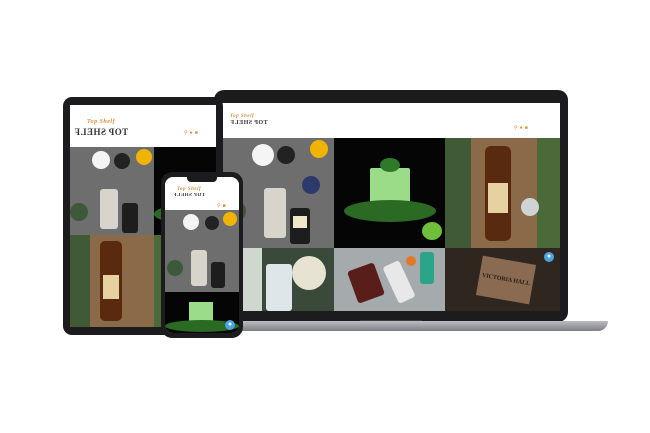 This screenshot has height=433, width=650. I want to click on tablet-search-icon: ⚲, so click(186, 133).